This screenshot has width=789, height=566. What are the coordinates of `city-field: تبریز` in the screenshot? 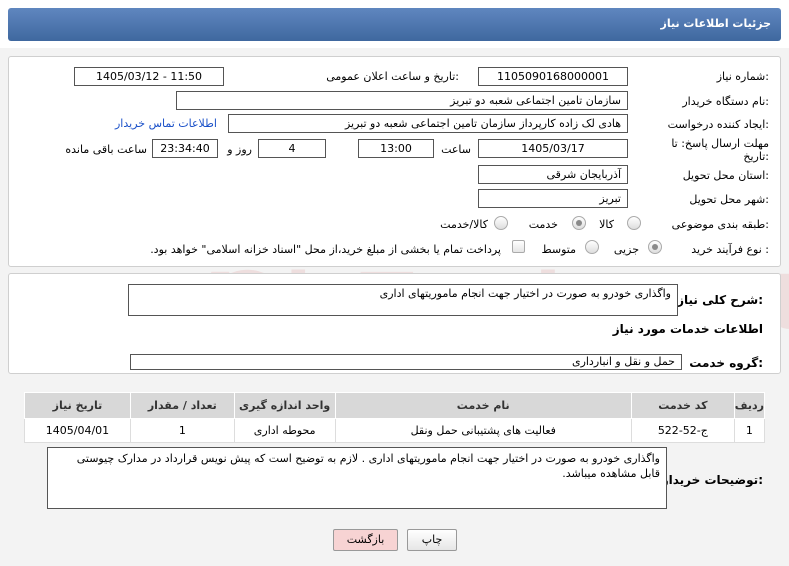 It's located at (553, 198).